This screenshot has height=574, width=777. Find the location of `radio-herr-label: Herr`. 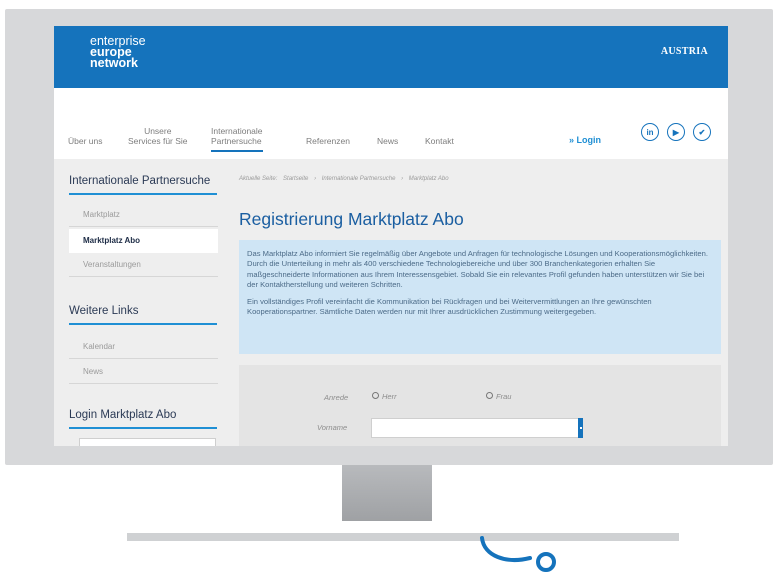

radio-herr-label: Herr is located at coordinates (389, 396).